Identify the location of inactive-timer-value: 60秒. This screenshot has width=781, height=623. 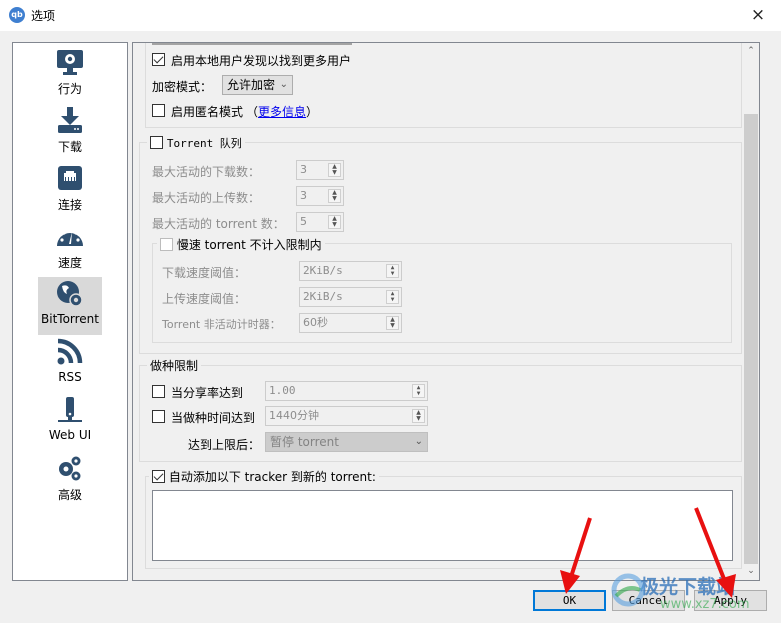
(315, 322).